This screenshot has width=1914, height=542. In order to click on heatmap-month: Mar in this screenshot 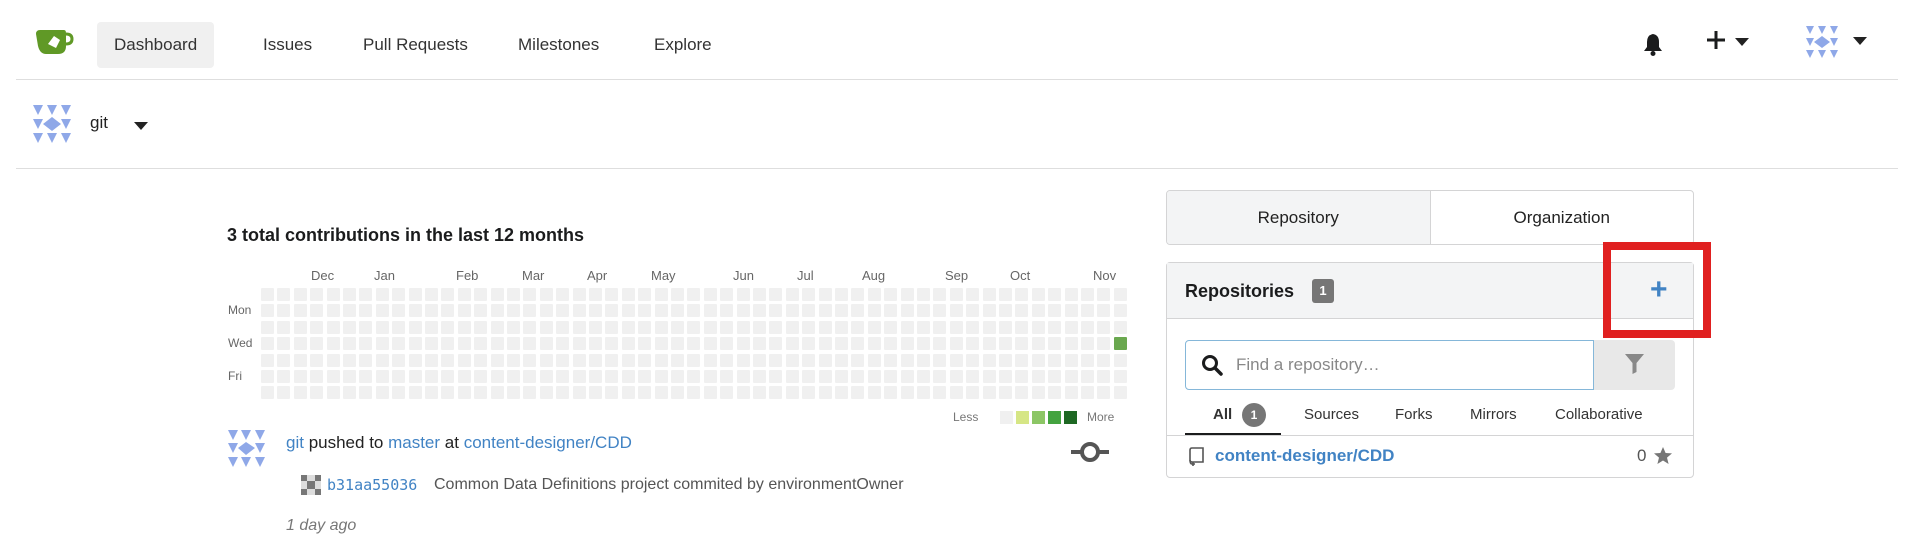, I will do `click(533, 275)`.